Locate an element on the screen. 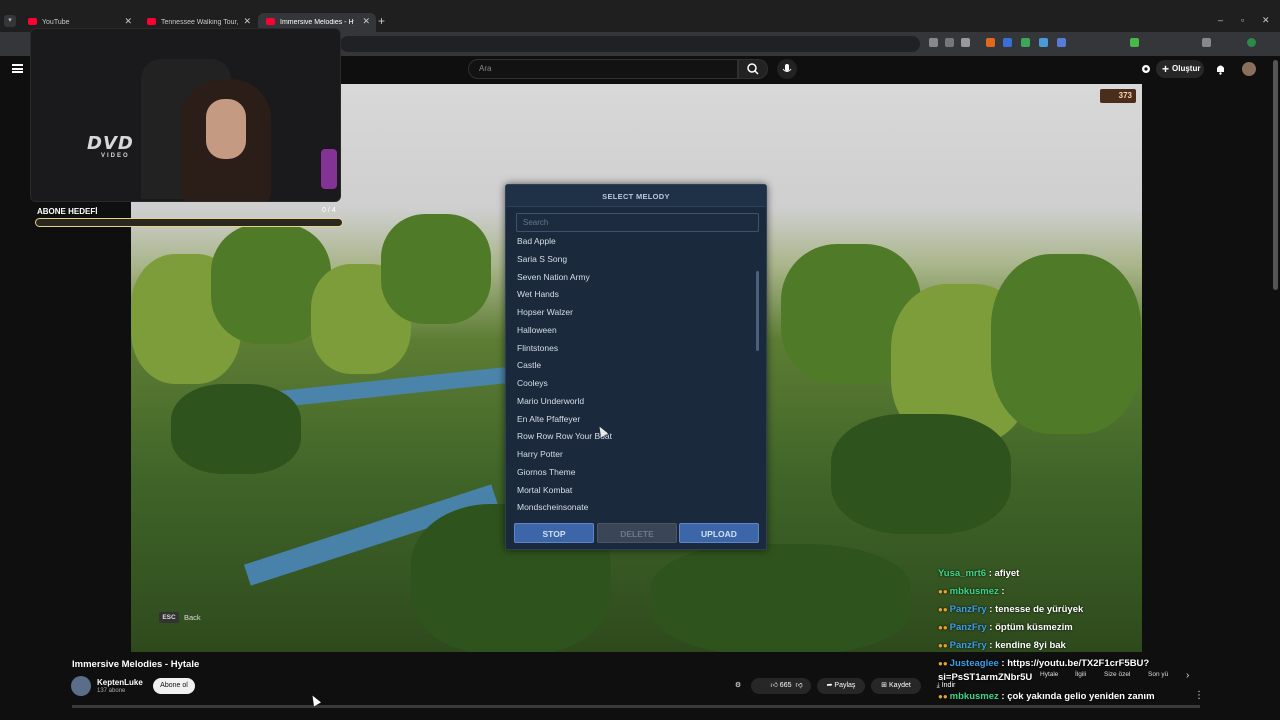 The image size is (1280, 720). melody-item: Wet Hands is located at coordinates (637, 295).